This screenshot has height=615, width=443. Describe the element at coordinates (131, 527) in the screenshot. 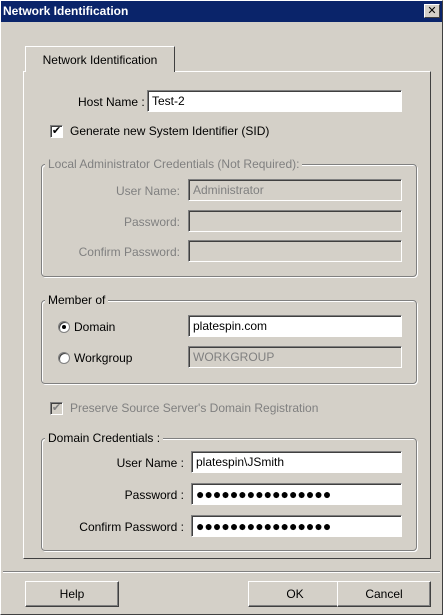

I see `domain-confirm-password-label: Confirm Password :` at that location.